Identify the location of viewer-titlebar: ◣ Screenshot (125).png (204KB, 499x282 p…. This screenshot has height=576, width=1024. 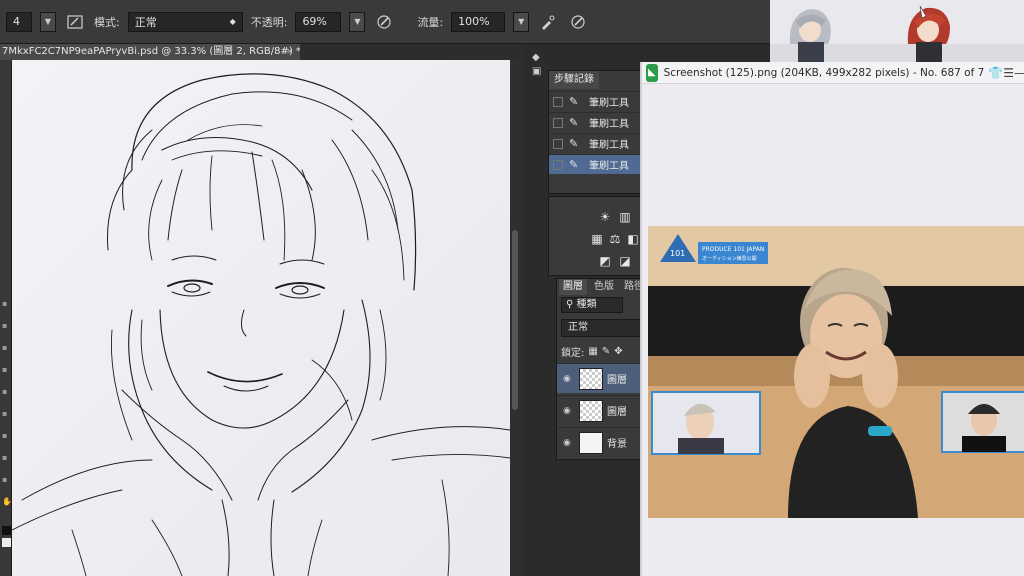
(833, 73).